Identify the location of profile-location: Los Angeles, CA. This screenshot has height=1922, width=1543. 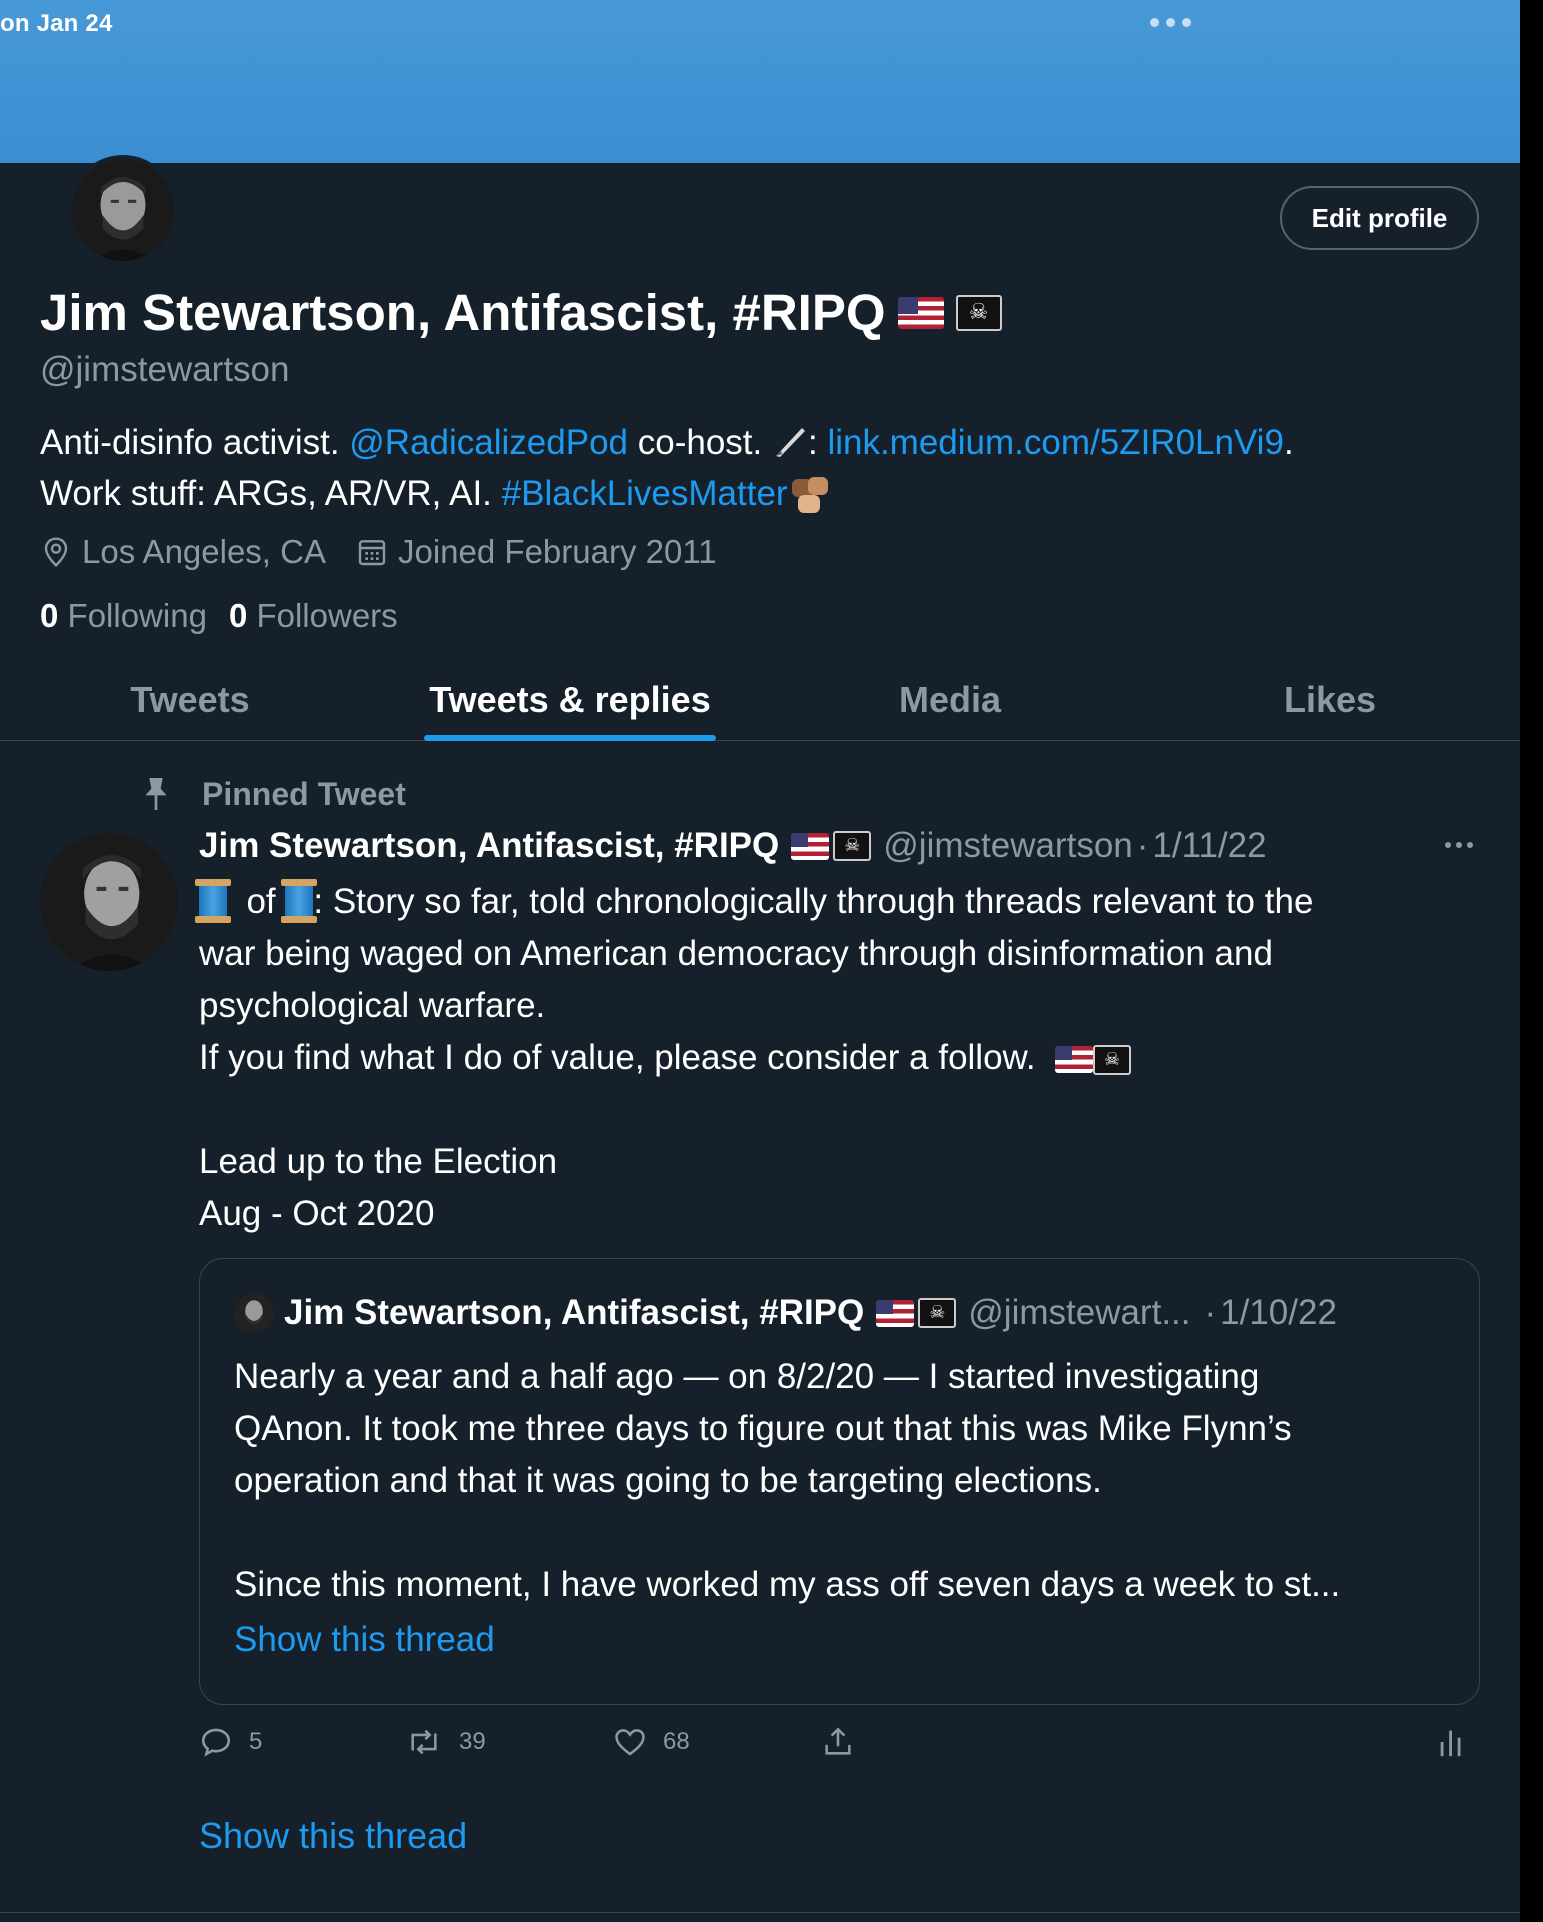
(183, 552).